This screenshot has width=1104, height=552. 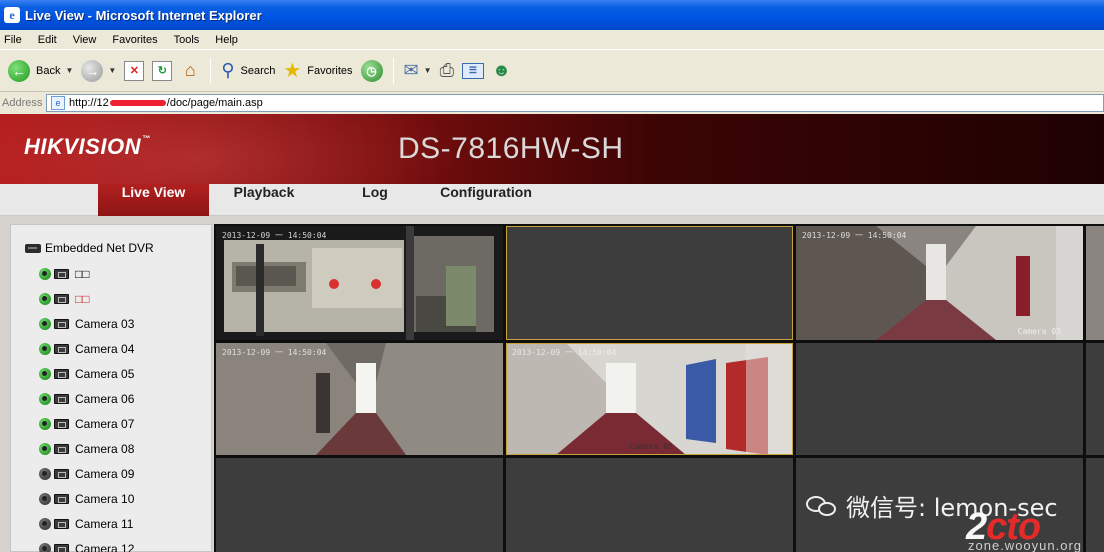 What do you see at coordinates (112, 70) in the screenshot?
I see `forward-dropdown-icon: ▼` at bounding box center [112, 70].